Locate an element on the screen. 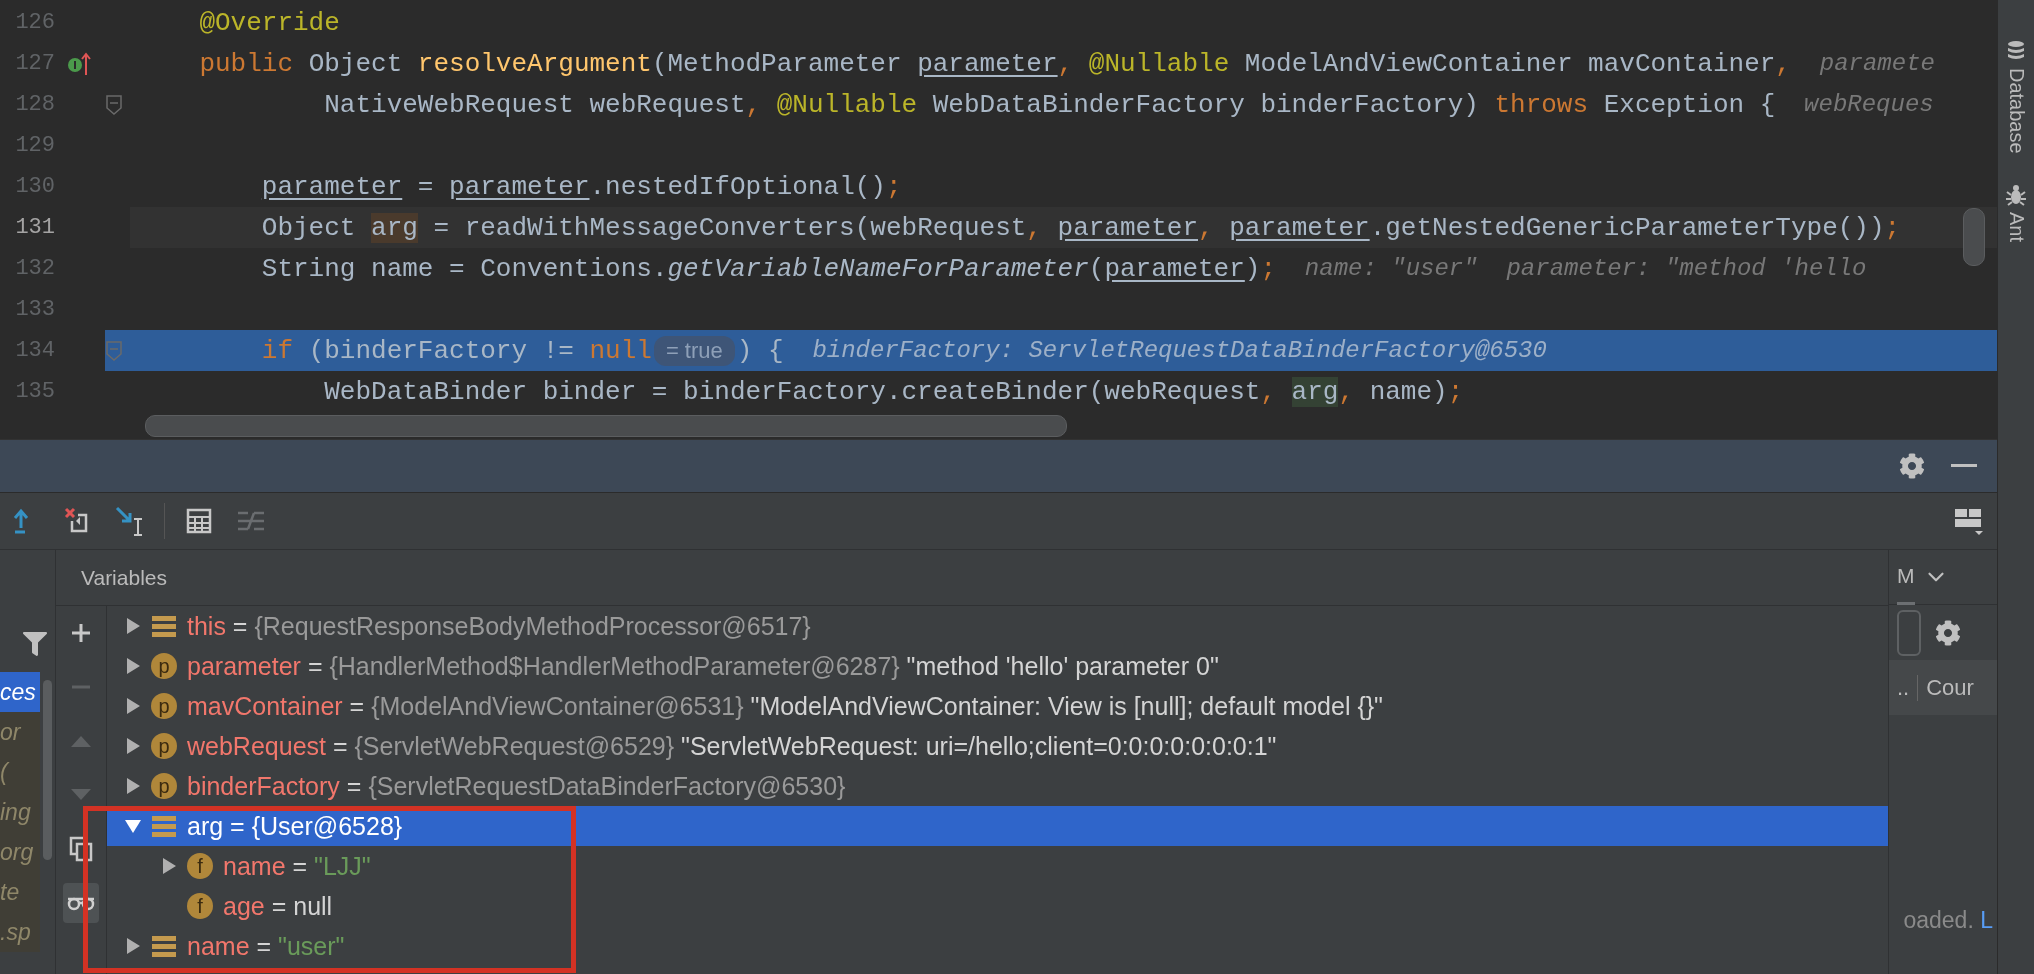  stack-frame: ces is located at coordinates (20, 692).